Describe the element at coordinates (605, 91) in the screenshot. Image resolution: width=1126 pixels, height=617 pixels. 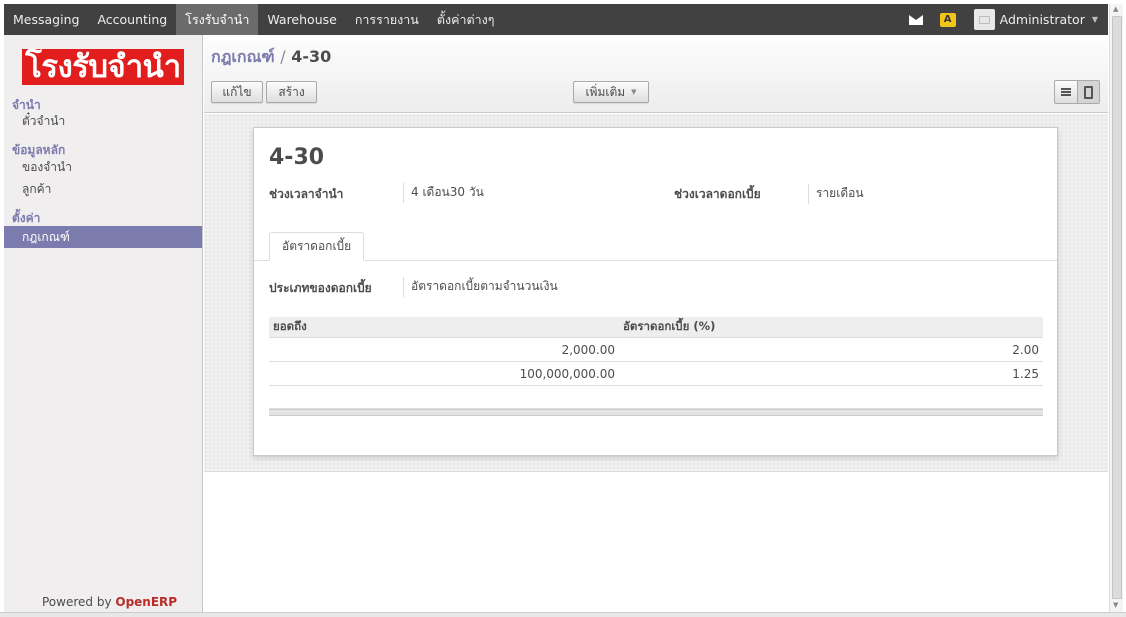
I see `more-button-label: เพิ่มเติม` at that location.